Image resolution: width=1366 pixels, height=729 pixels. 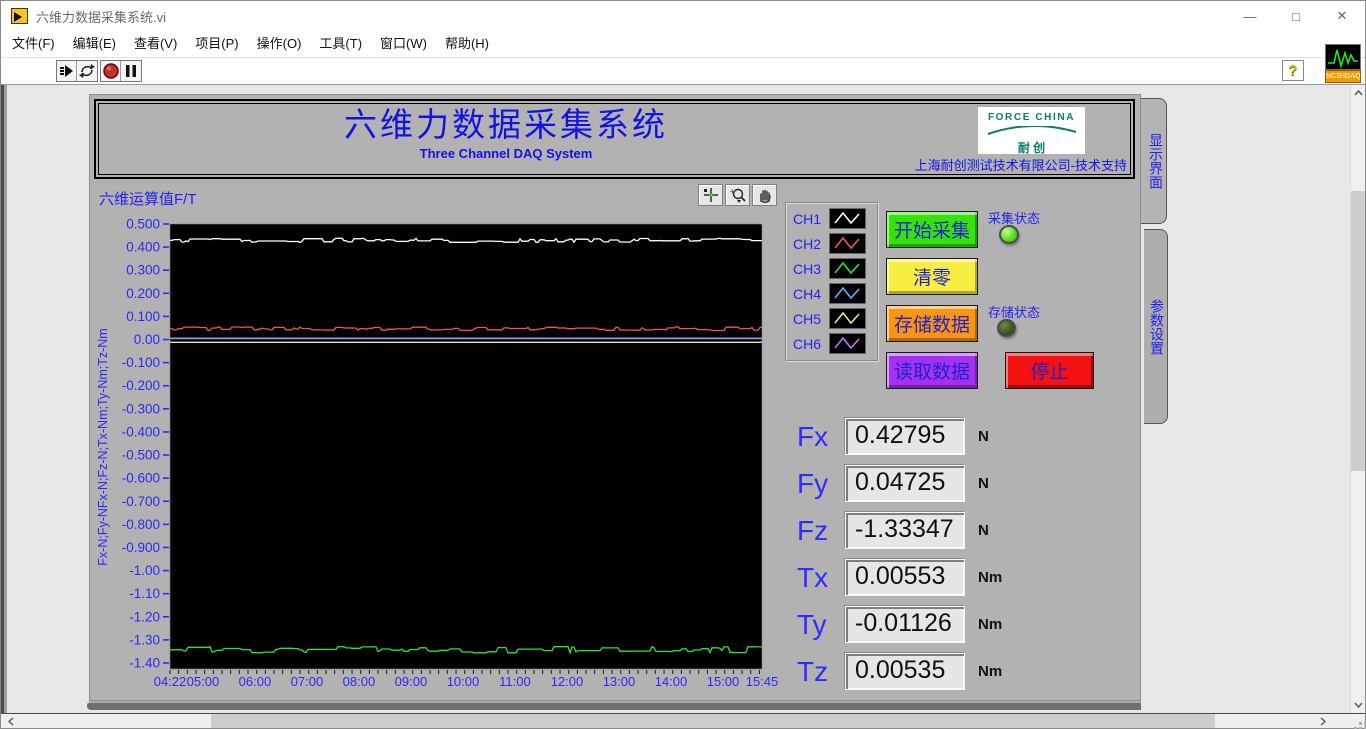 I want to click on y-axis-label: Fx-N;Fy-NFx-N;Fz-N;Tx-Nm;Ty-Nm;Tz-Nm, so click(x=103, y=446).